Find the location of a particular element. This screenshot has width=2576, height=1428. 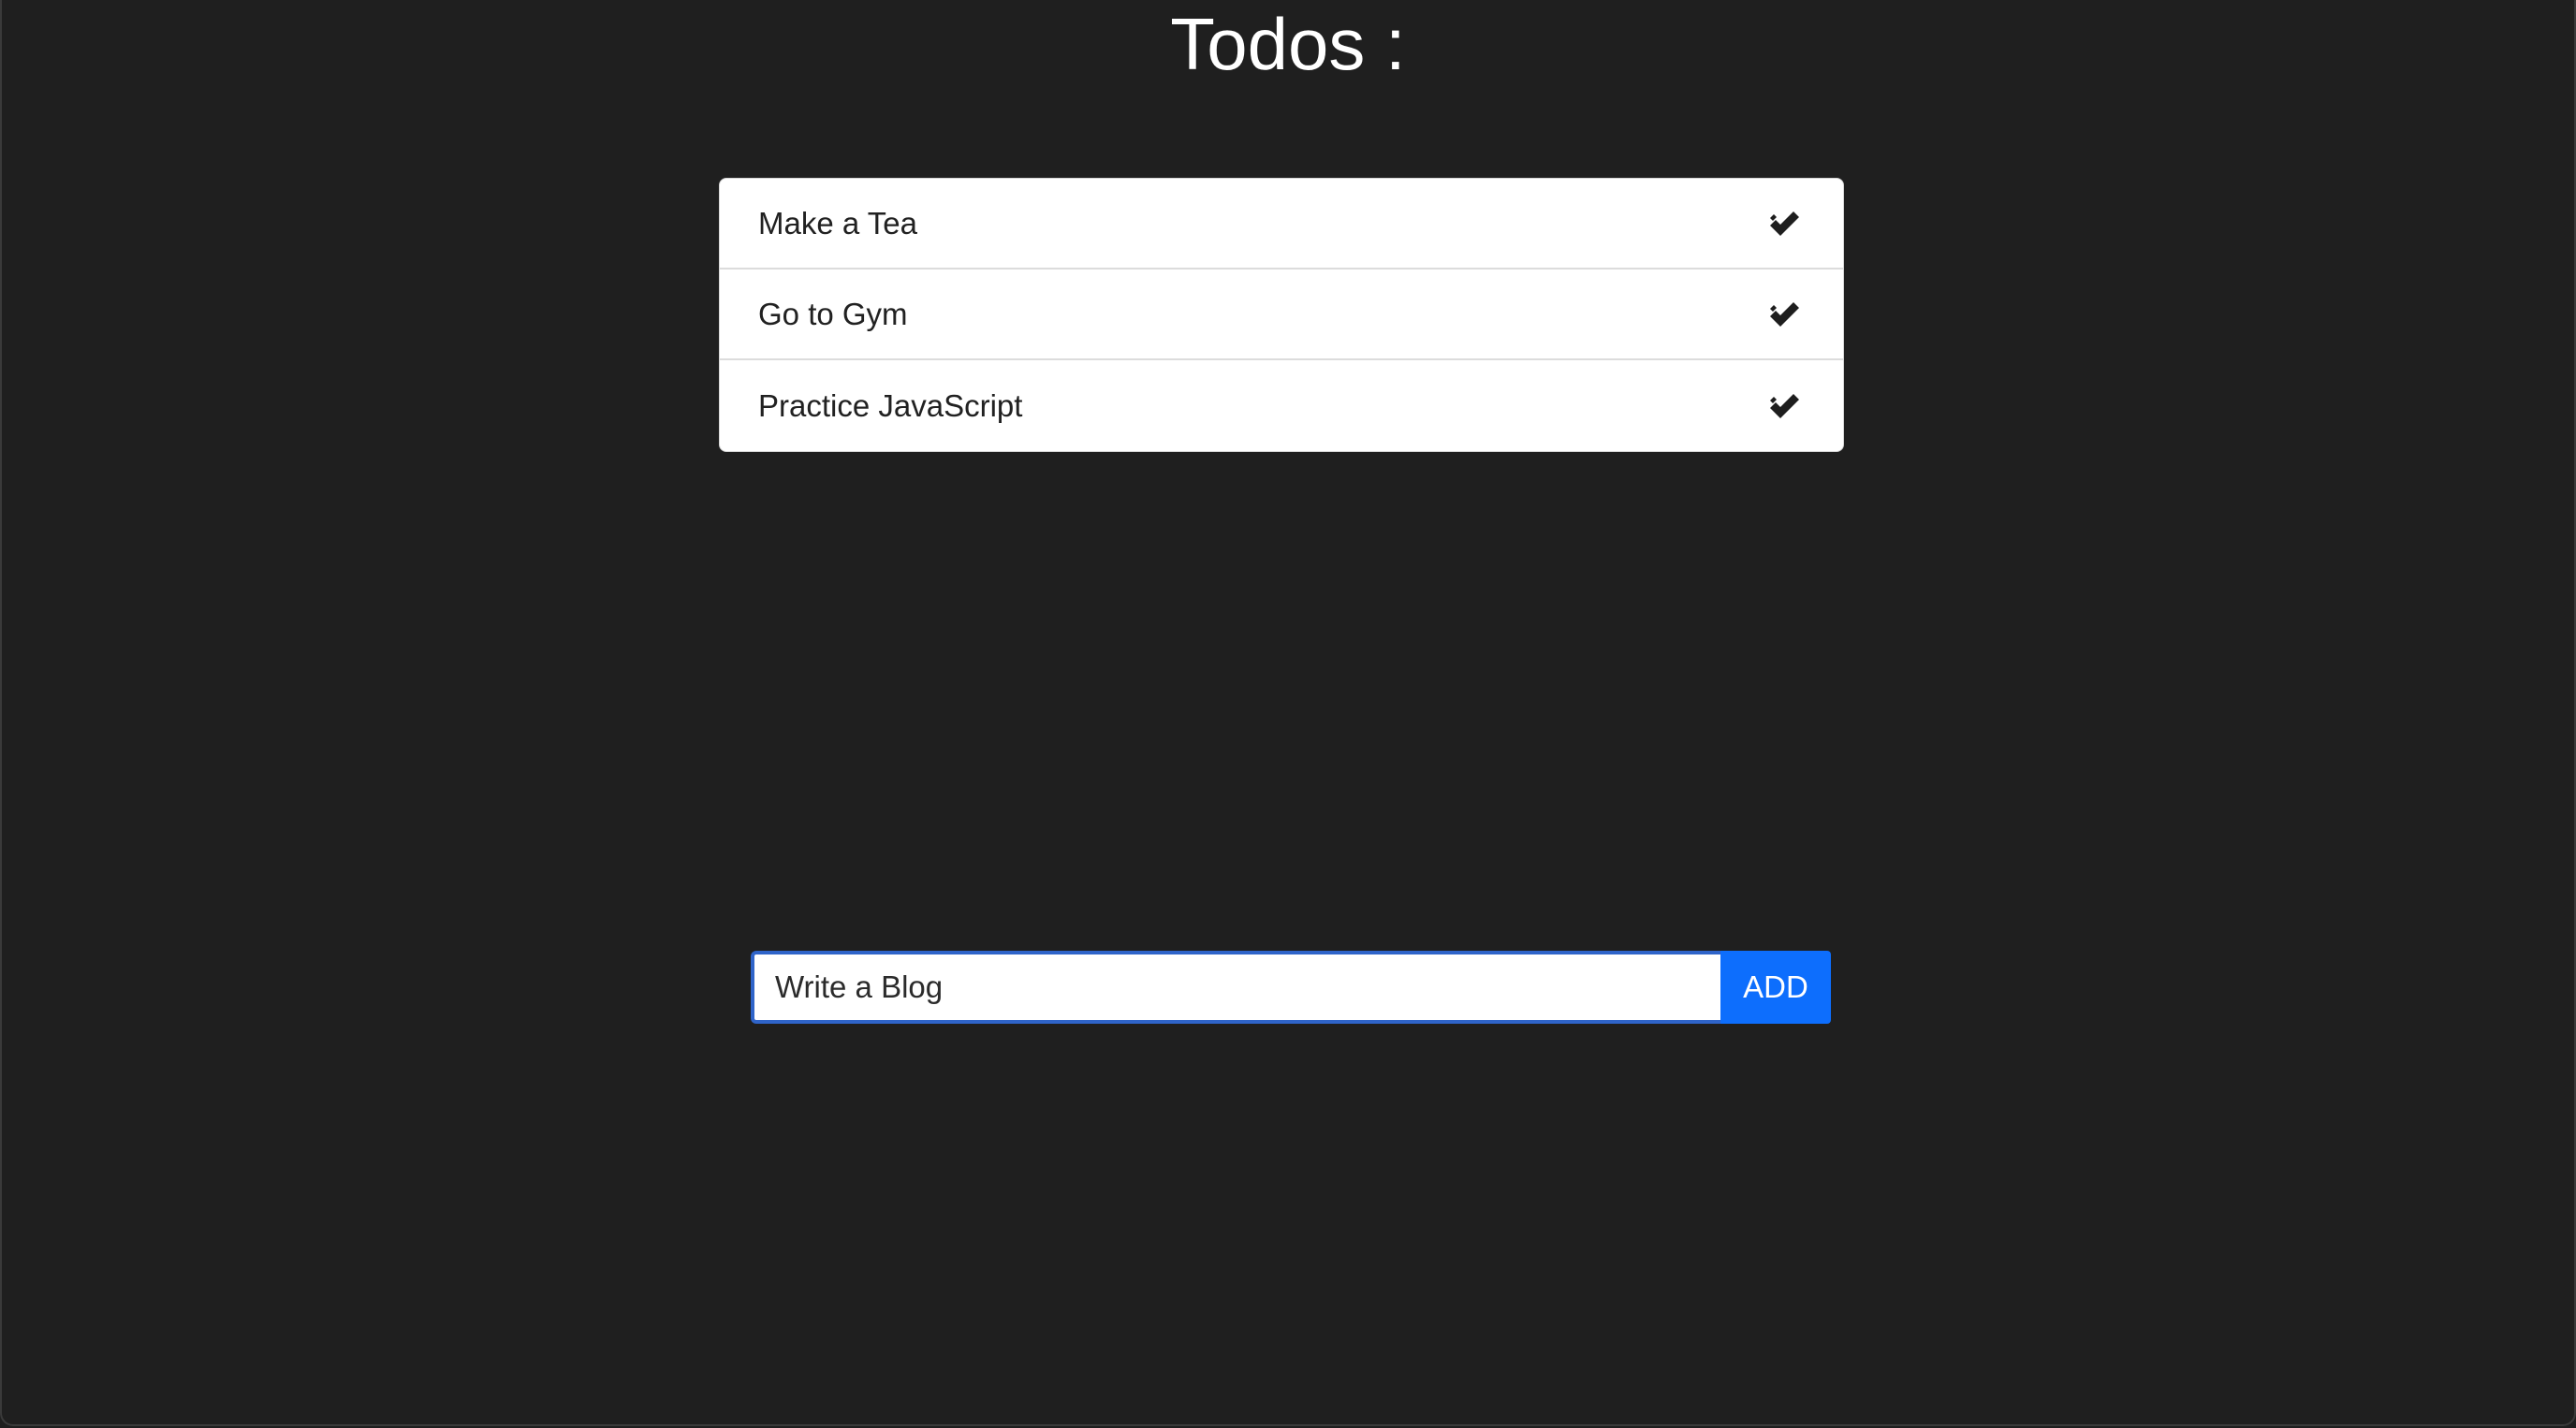

todo-item: Go to Gym is located at coordinates (1281, 315).